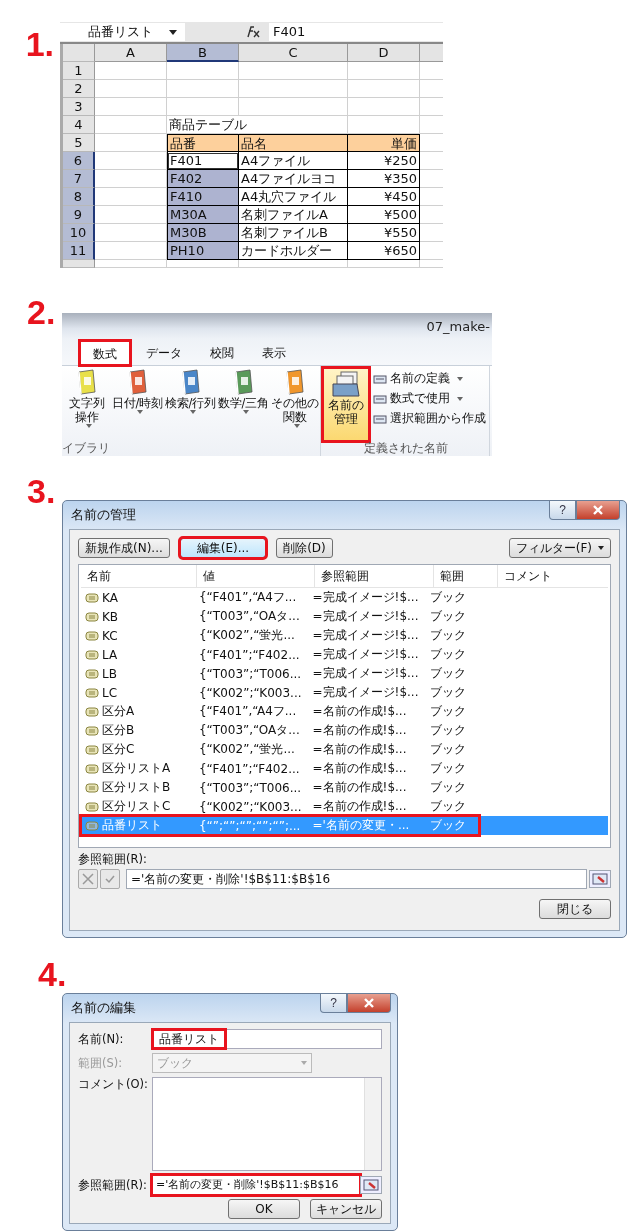 This screenshot has width=627, height=1231. What do you see at coordinates (86, 404) in the screenshot?
I see `function-library-button: 文字列 操作` at bounding box center [86, 404].